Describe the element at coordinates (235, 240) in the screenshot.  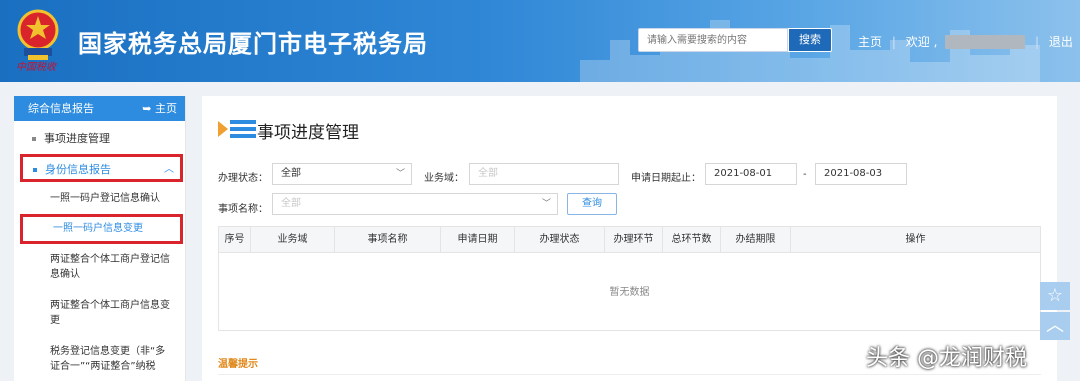
I see `column-header: 序号` at that location.